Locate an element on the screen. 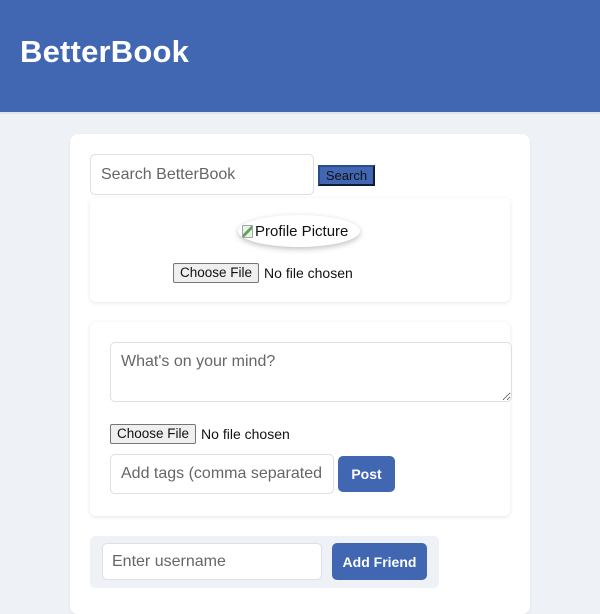 The width and height of the screenshot is (600, 614). broken-image-icon is located at coordinates (247, 231).